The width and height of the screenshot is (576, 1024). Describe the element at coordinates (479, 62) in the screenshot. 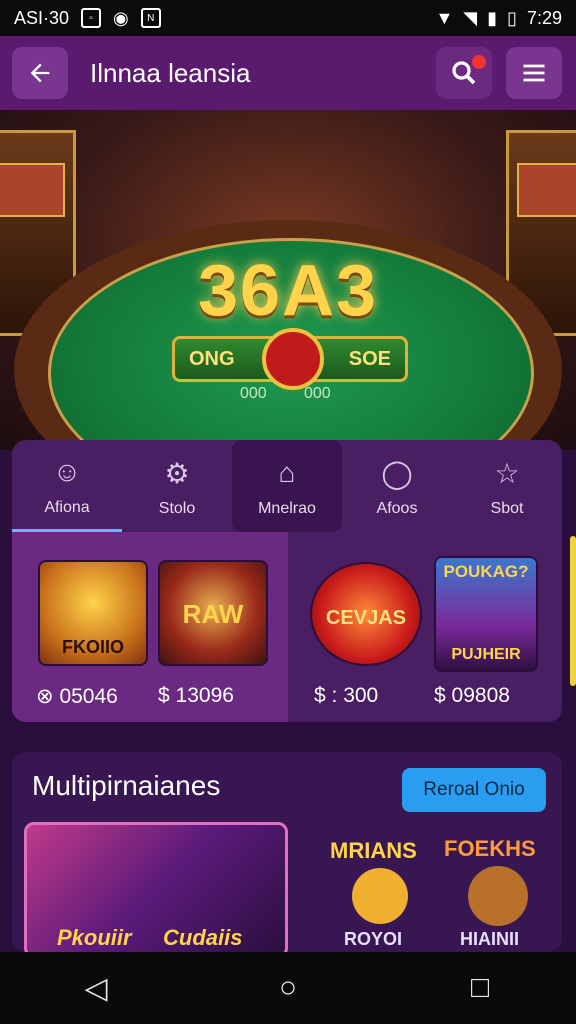

I see `notification-dot` at that location.